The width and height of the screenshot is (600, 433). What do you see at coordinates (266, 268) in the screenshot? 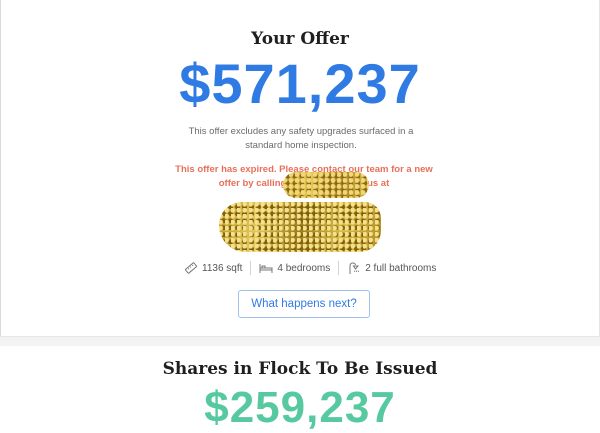
I see `bed-icon` at bounding box center [266, 268].